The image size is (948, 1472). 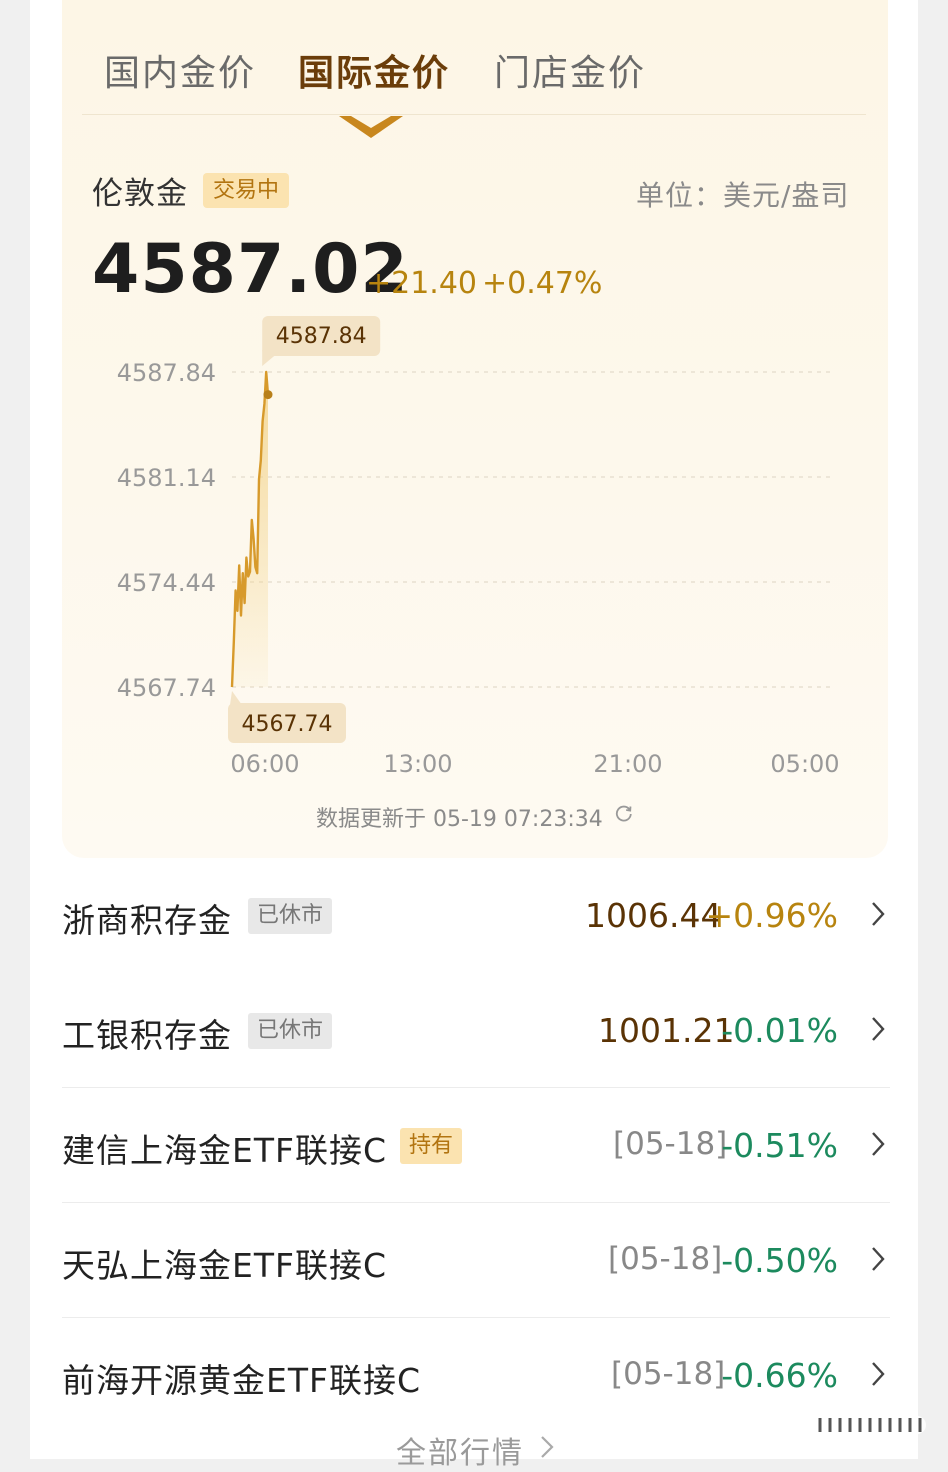 What do you see at coordinates (166, 688) in the screenshot?
I see `y-tick-label: 4567.74` at bounding box center [166, 688].